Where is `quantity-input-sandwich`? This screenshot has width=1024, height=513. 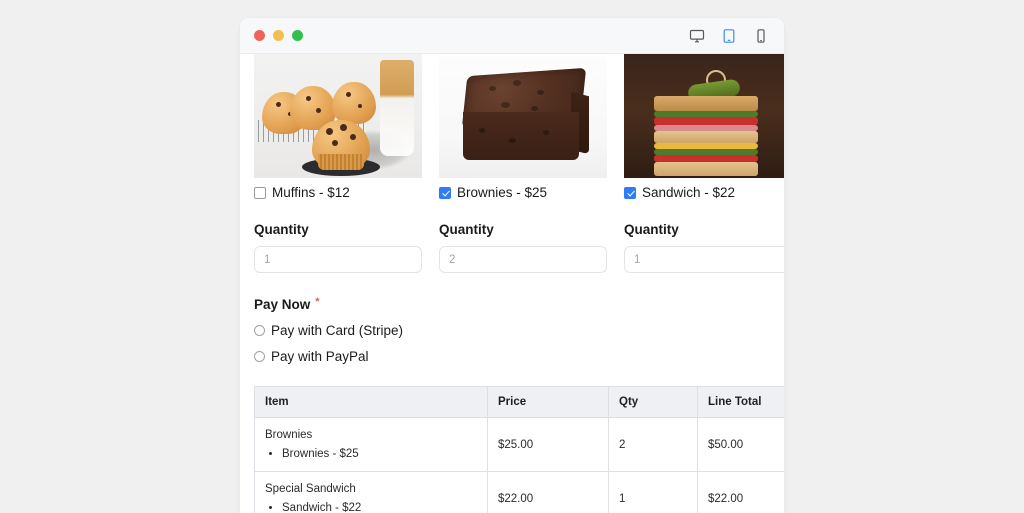
quantity-input-sandwich is located at coordinates (704, 259).